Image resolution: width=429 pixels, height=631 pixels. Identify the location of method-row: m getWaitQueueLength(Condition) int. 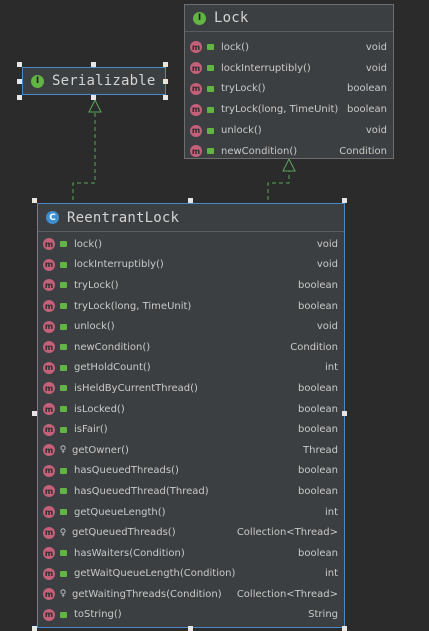
(191, 574).